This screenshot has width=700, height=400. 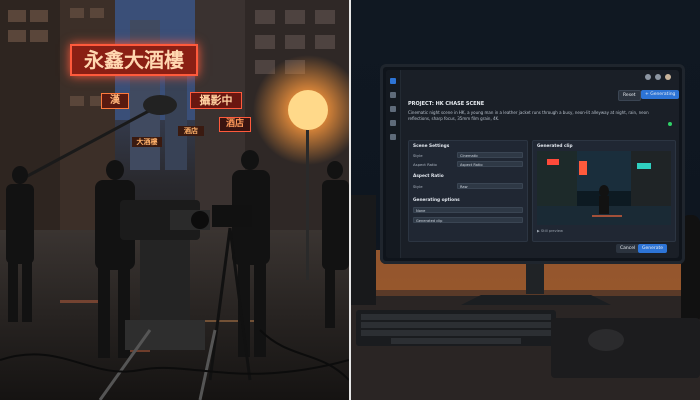 I want to click on reset-button: Reset, so click(x=629, y=95).